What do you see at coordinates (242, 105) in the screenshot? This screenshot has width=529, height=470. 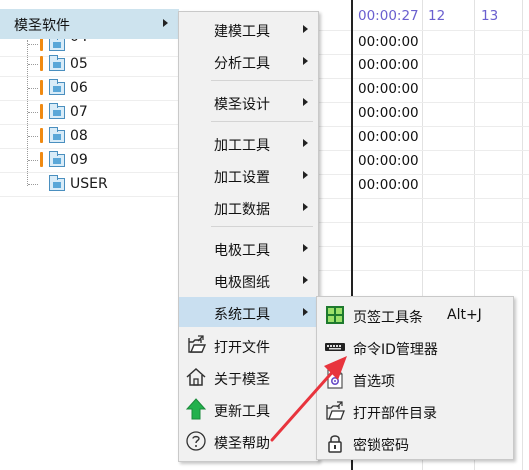 I see `menu-item-label: 模圣设计` at bounding box center [242, 105].